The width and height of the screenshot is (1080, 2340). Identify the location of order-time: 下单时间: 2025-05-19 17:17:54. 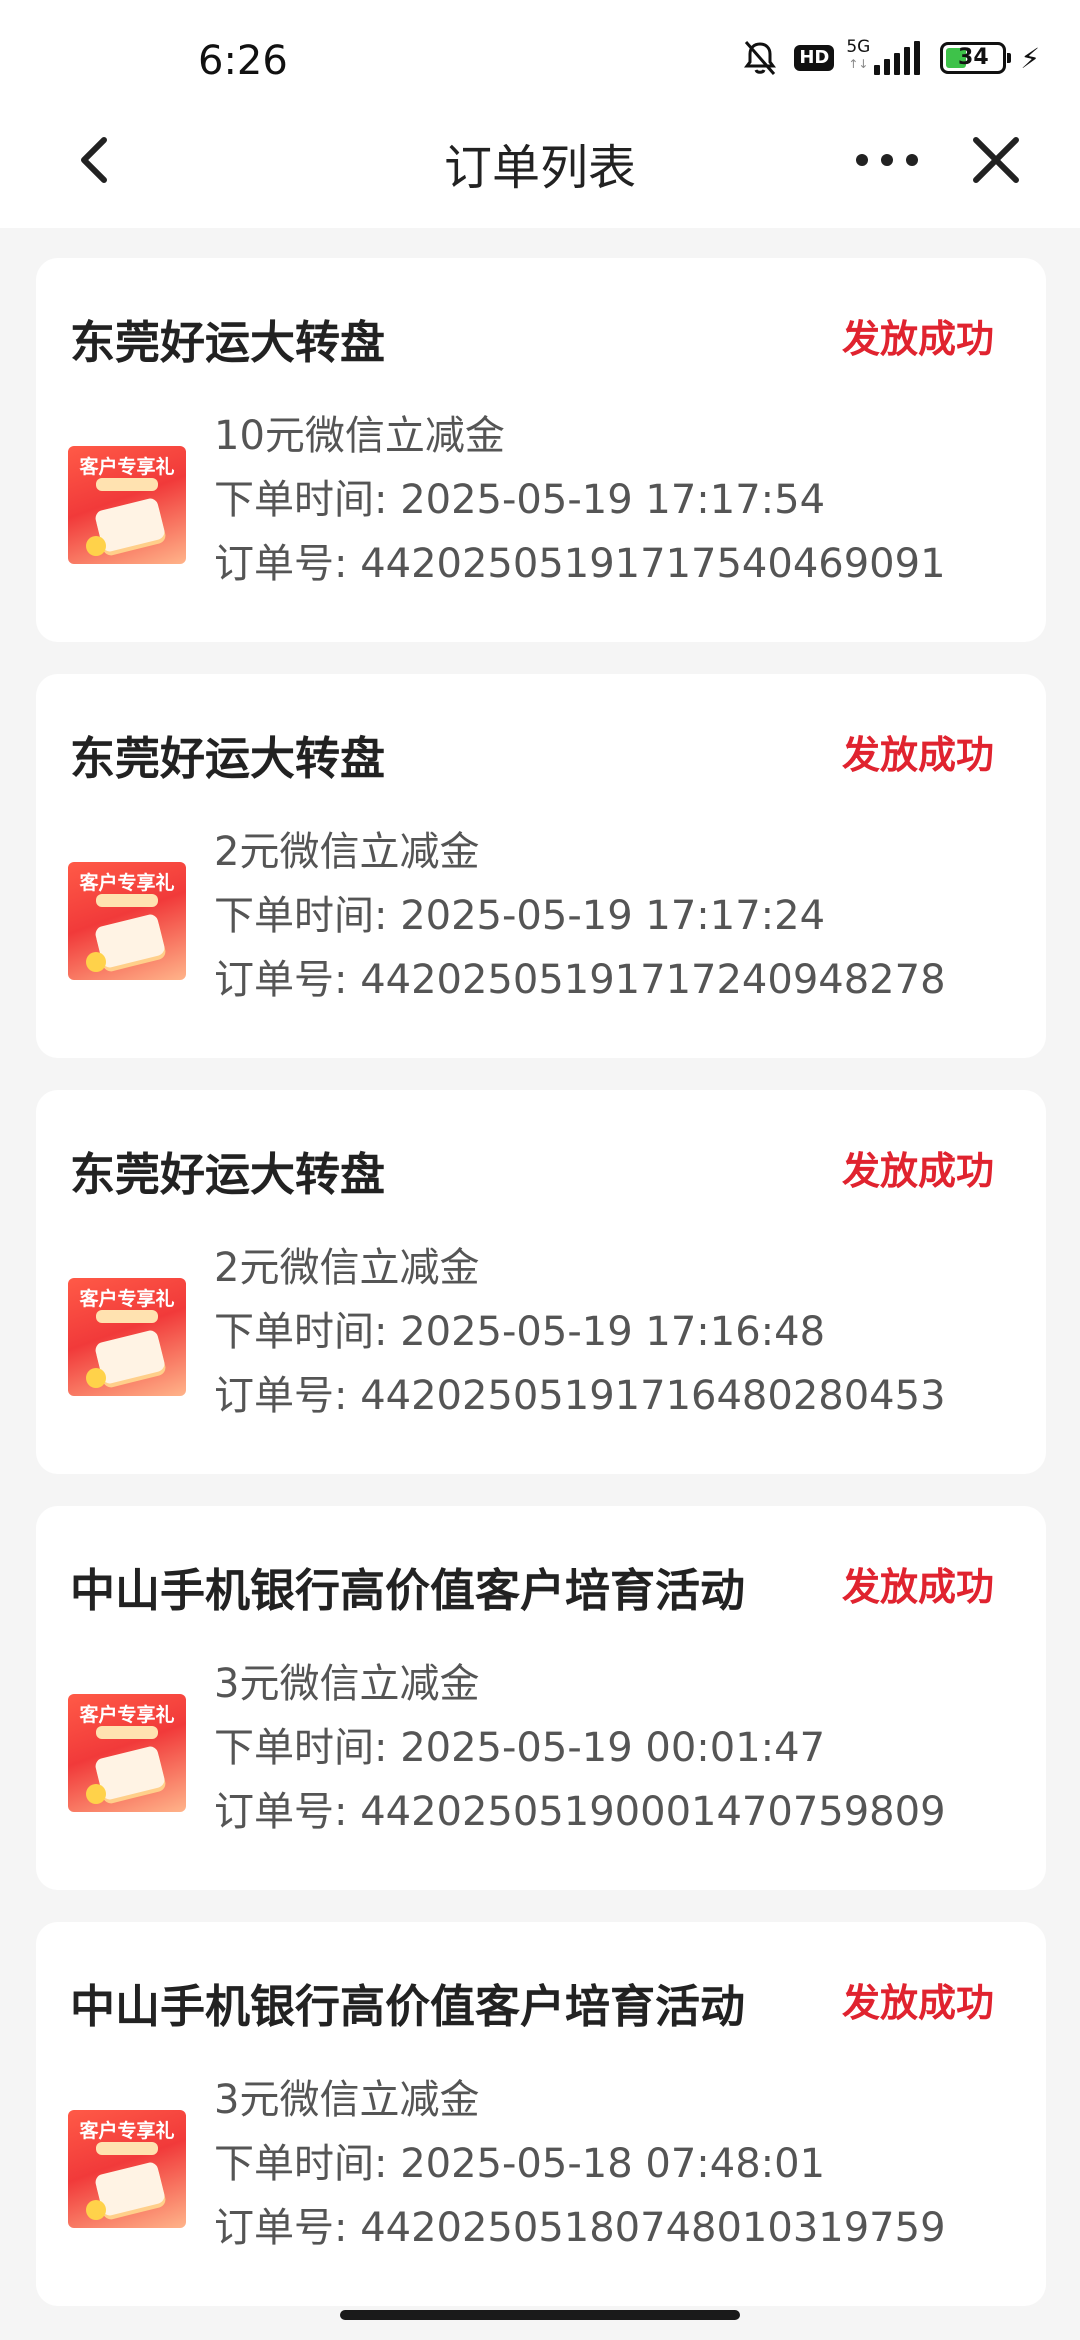
(520, 500).